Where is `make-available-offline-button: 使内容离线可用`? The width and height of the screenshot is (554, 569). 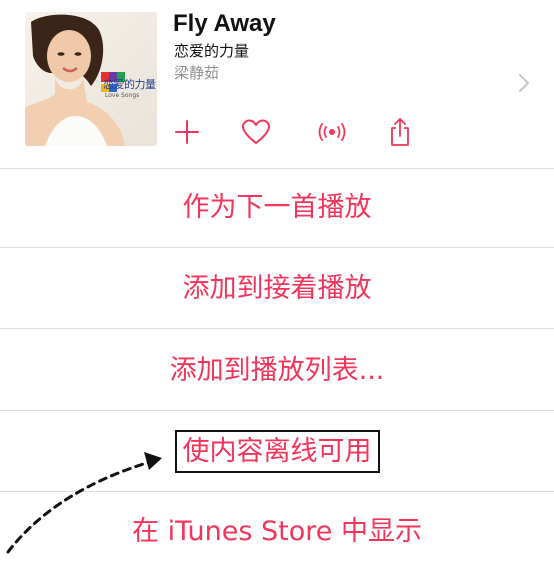 make-available-offline-button: 使内容离线可用 is located at coordinates (277, 452).